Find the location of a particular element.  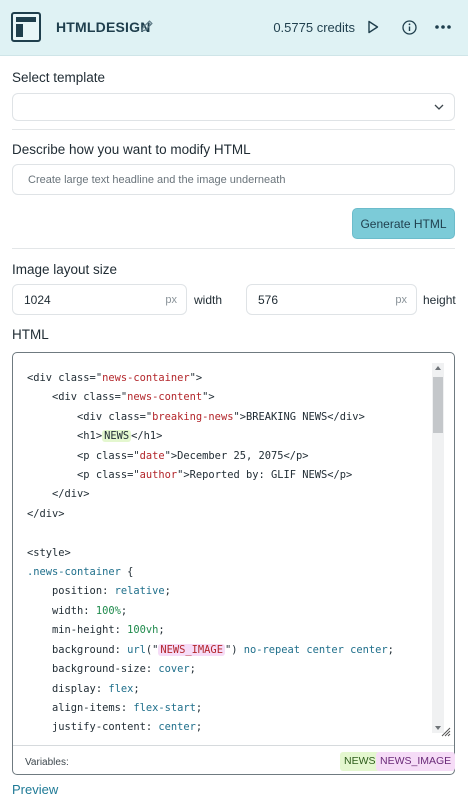

variable-badge: NEWS_IMAGE is located at coordinates (416, 761).